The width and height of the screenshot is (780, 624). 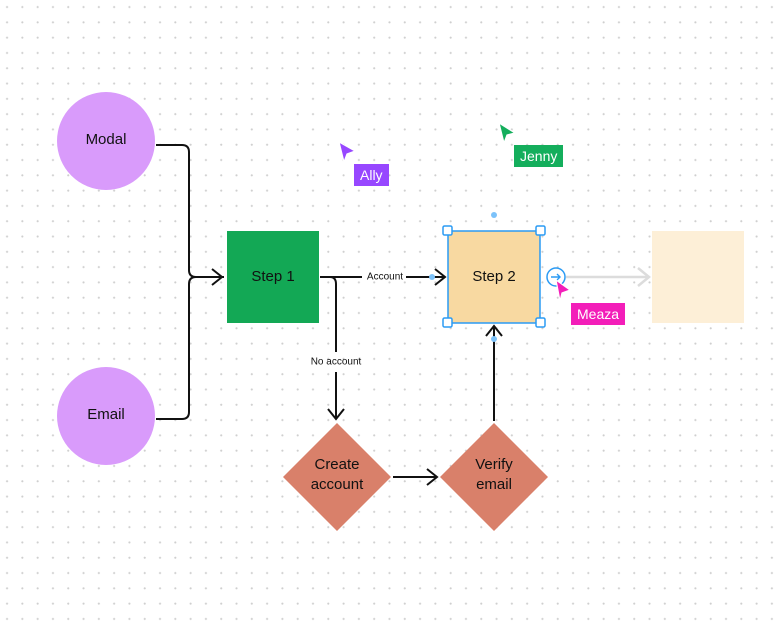 I want to click on node-modal-label: Modal, so click(x=106, y=139).